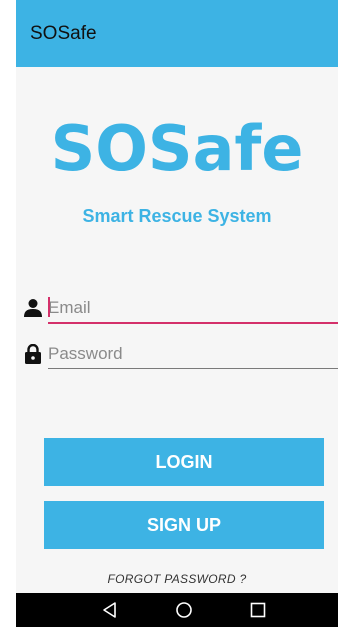  Describe the element at coordinates (33, 354) in the screenshot. I see `lock-icon` at that location.